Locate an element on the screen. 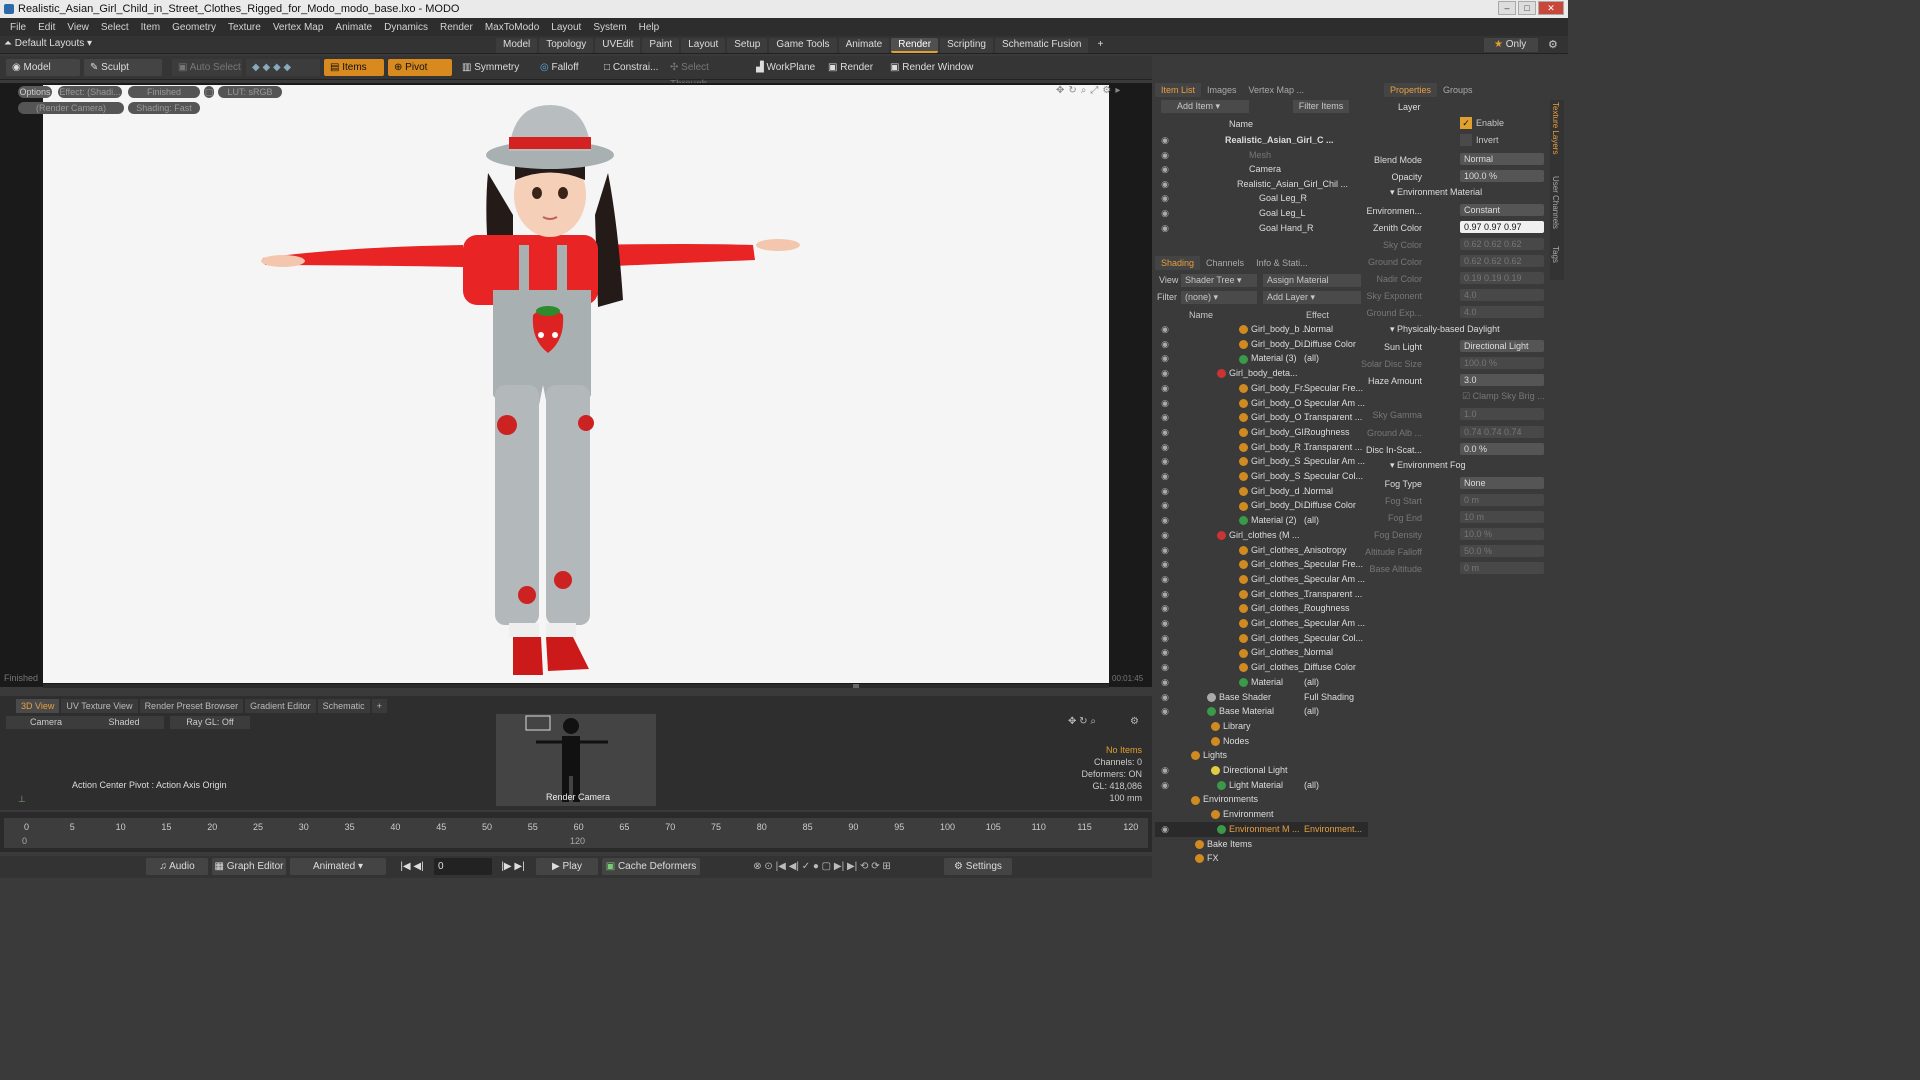 The height and width of the screenshot is (1080, 1920). property-value: None is located at coordinates (1502, 483).